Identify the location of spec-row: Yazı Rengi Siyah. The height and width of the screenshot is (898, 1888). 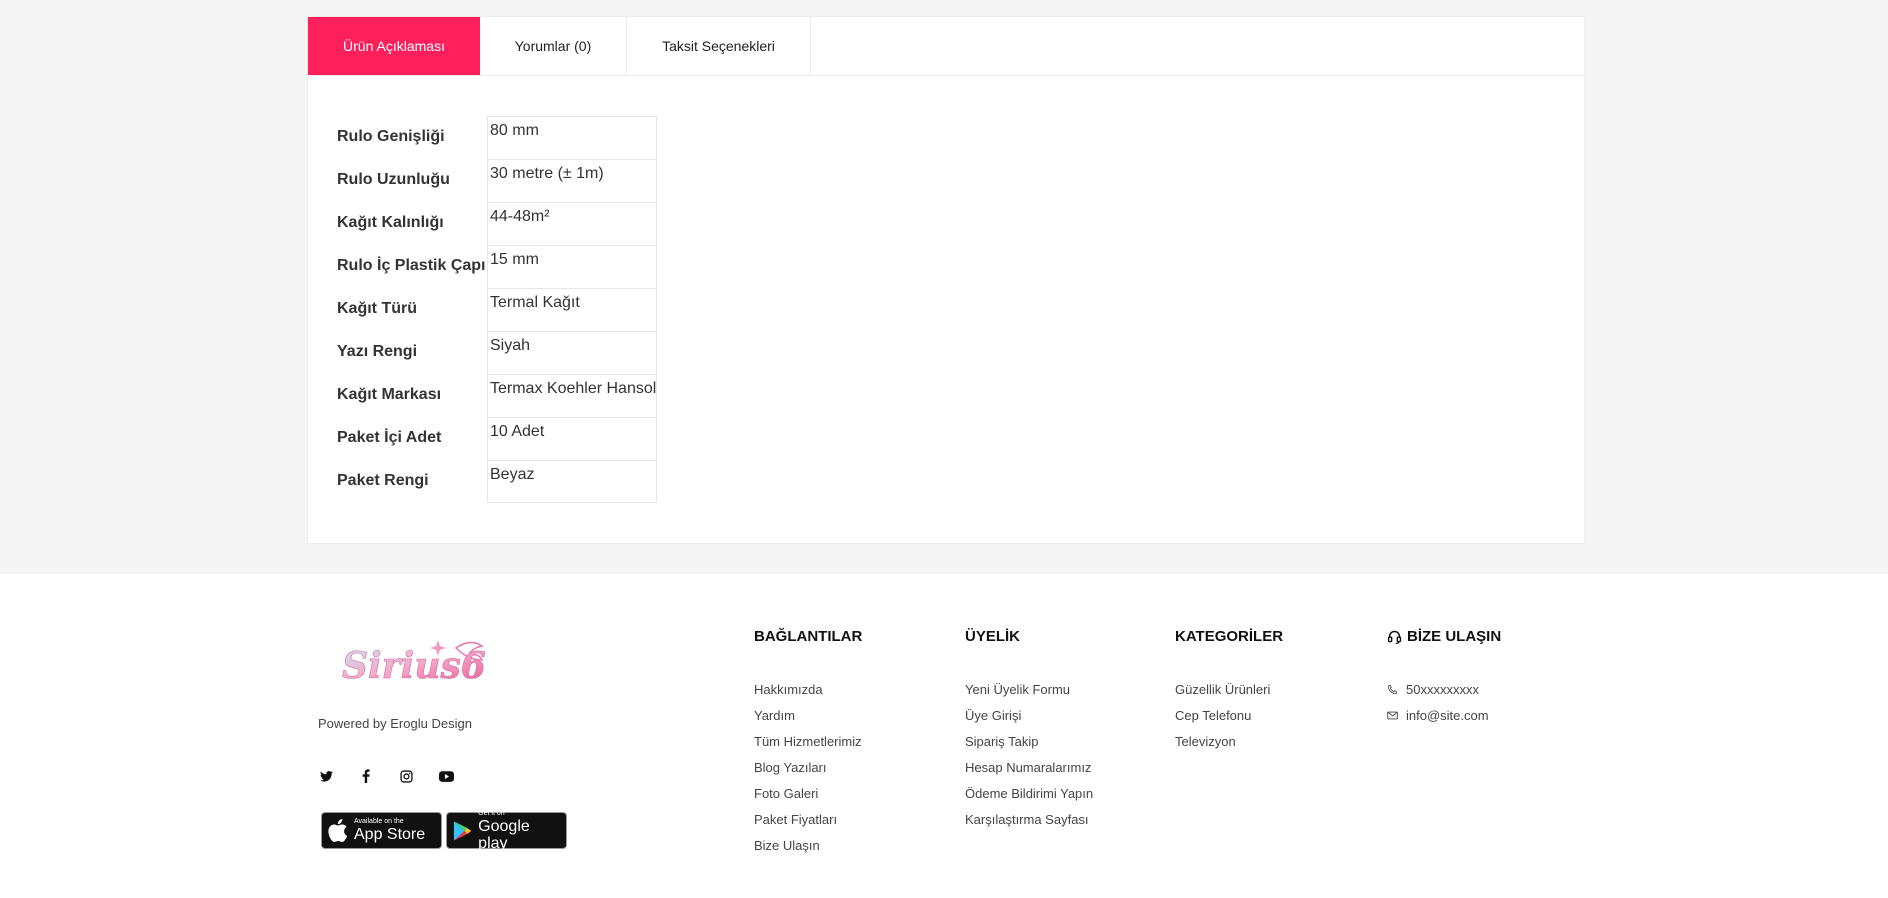
(497, 352).